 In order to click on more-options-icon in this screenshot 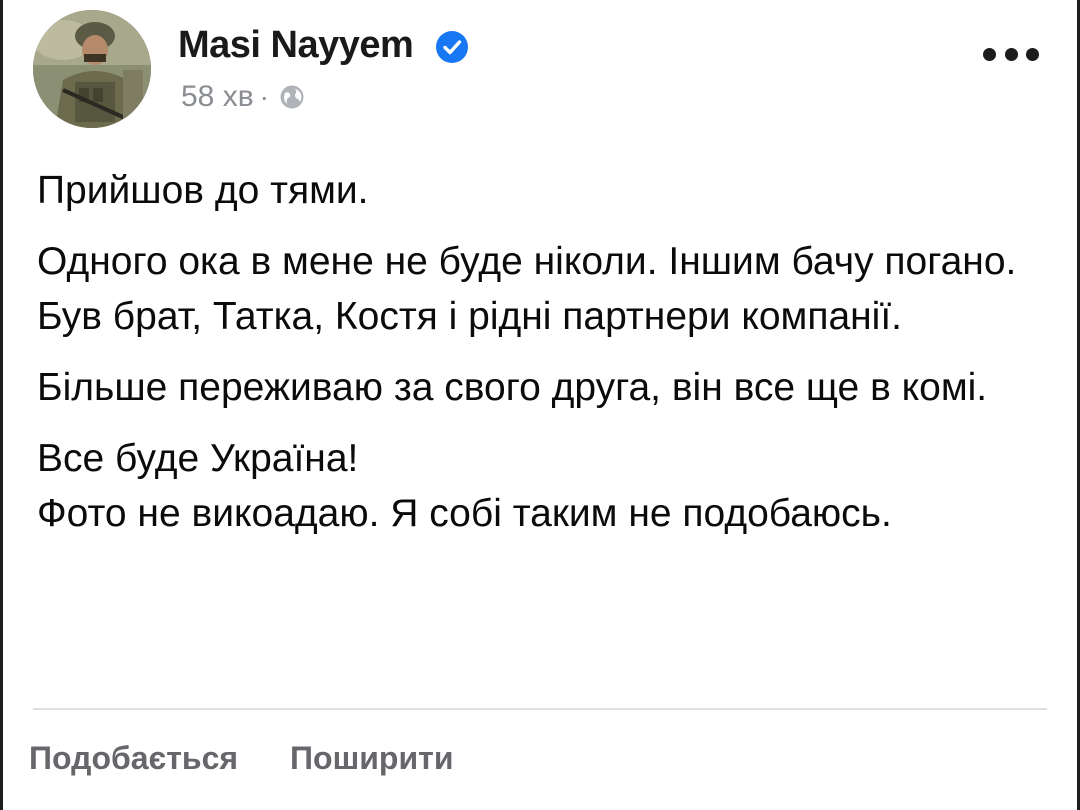, I will do `click(1011, 54)`.